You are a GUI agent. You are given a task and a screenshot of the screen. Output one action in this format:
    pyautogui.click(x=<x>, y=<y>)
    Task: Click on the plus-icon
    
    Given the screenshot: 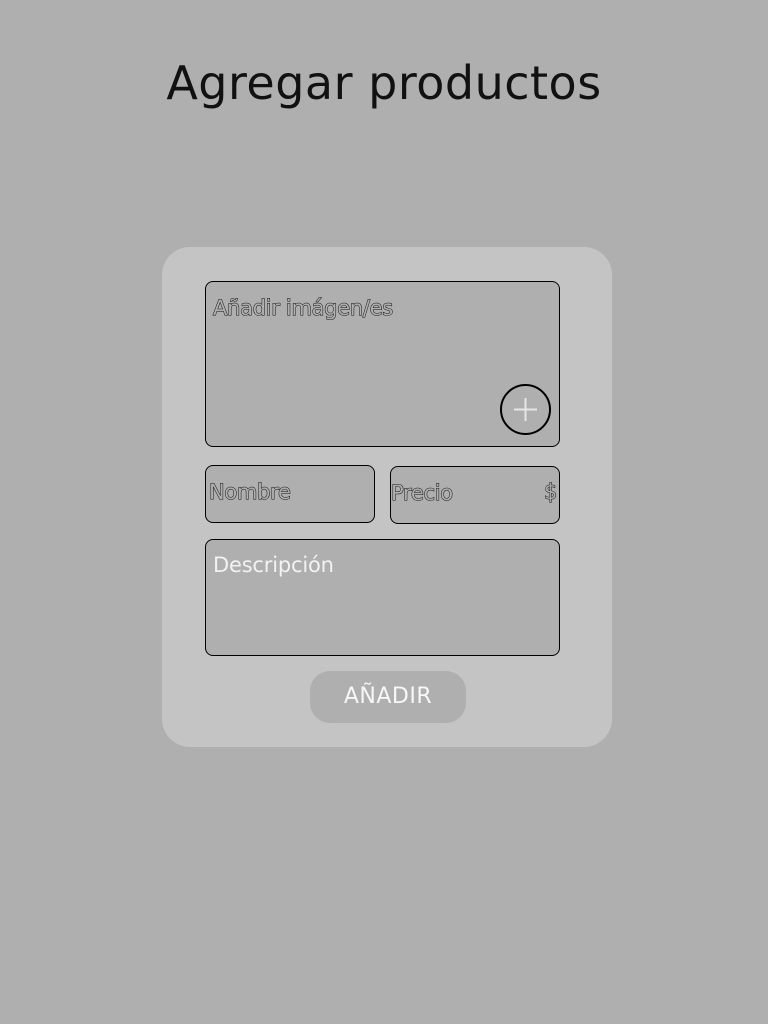 What is the action you would take?
    pyautogui.click(x=525, y=409)
    